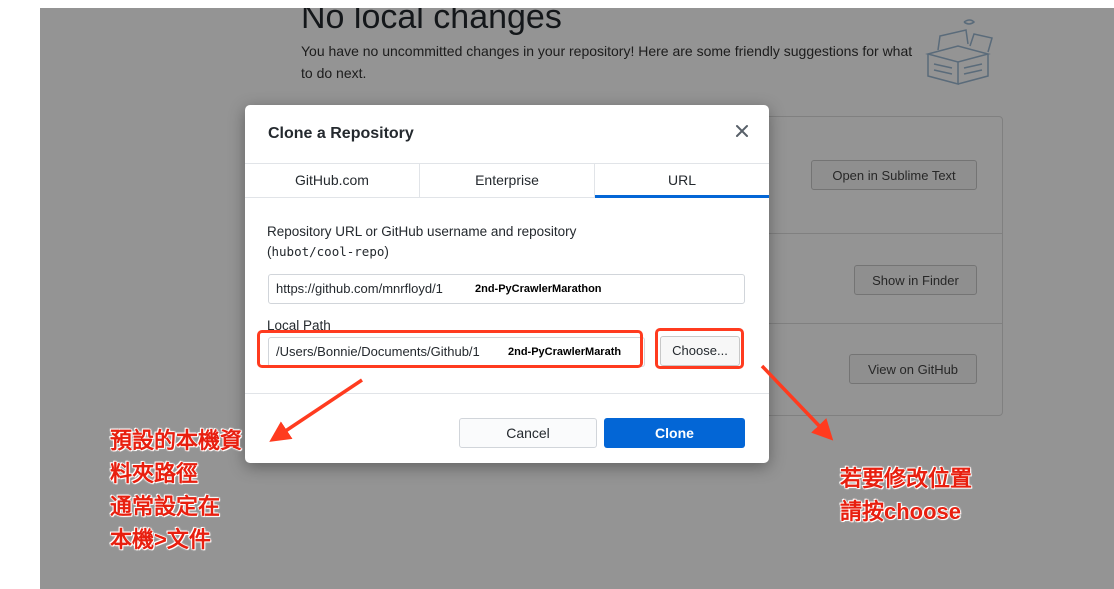 The width and height of the screenshot is (1114, 589). What do you see at coordinates (507, 134) in the screenshot?
I see `dialog-header: Clone a Repository` at bounding box center [507, 134].